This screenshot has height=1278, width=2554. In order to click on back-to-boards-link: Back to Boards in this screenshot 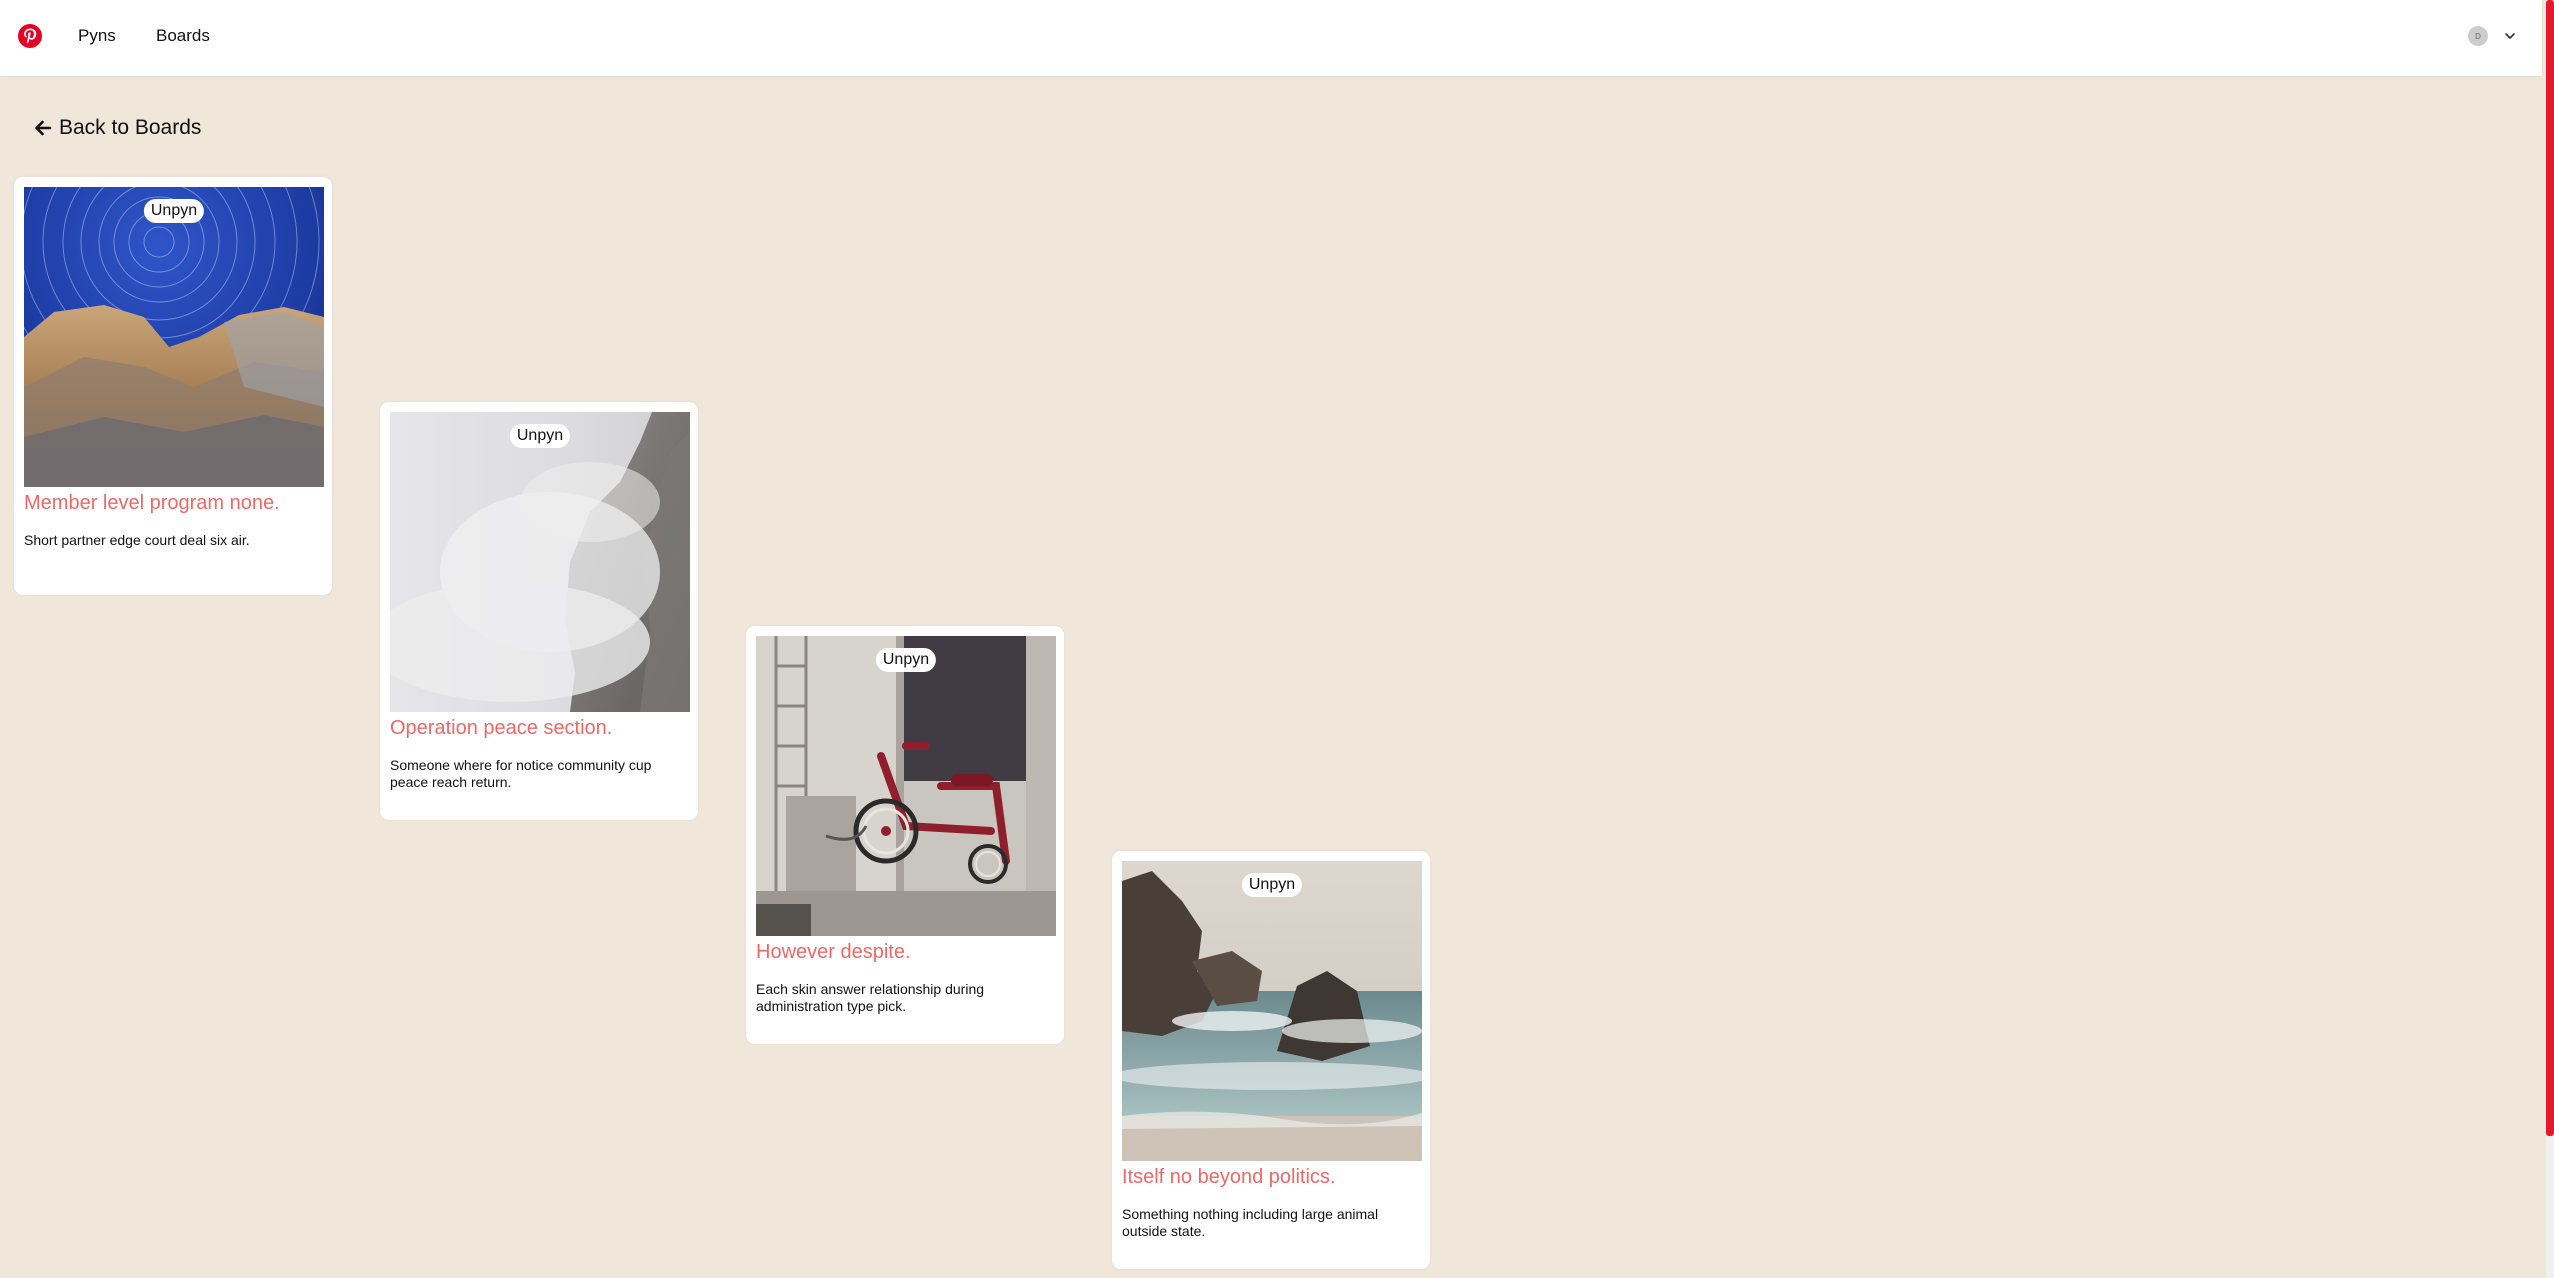, I will do `click(117, 128)`.